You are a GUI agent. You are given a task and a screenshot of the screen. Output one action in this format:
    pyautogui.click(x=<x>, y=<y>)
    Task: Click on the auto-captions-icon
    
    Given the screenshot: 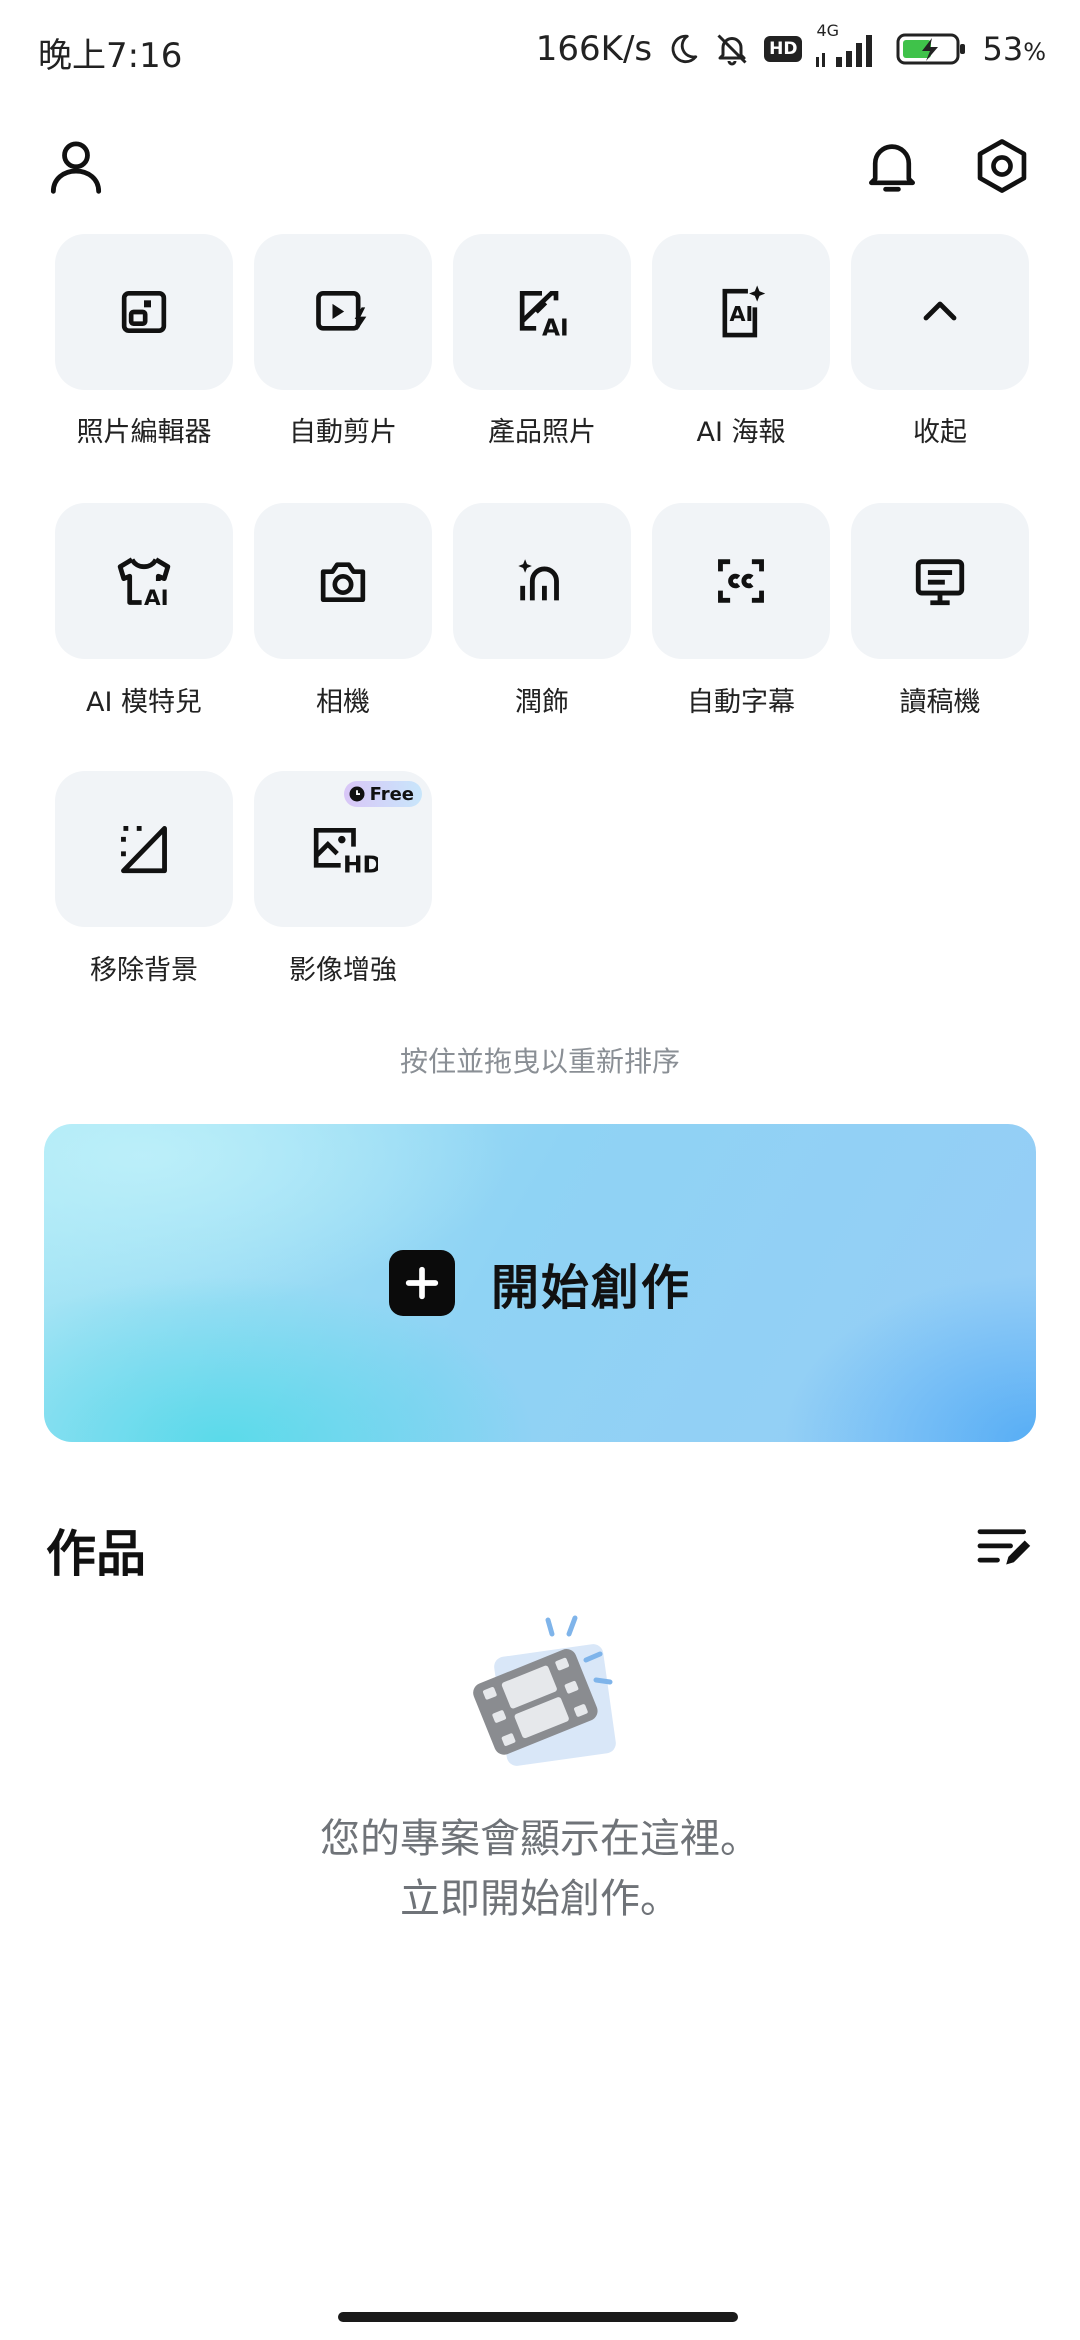 What is the action you would take?
    pyautogui.click(x=741, y=581)
    